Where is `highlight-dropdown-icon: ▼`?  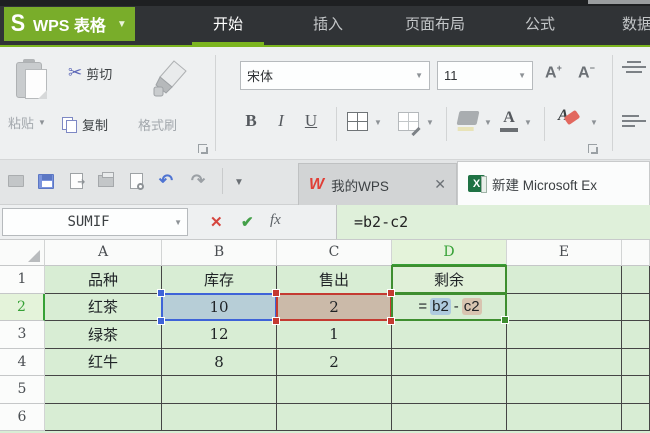
highlight-dropdown-icon: ▼ is located at coordinates (594, 122).